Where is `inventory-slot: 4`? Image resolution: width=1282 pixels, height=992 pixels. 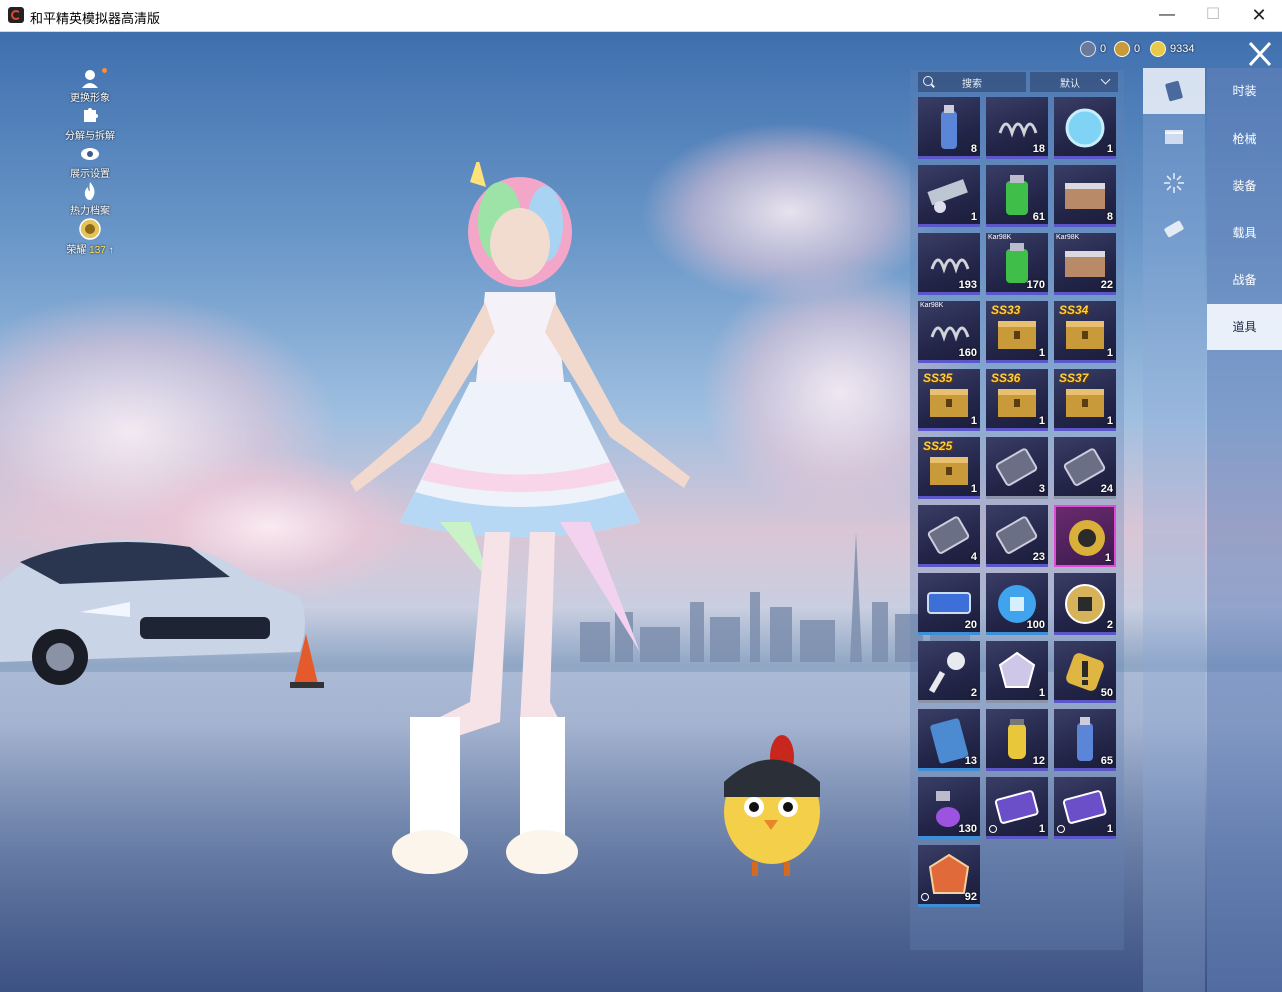
inventory-slot: 4 is located at coordinates (949, 536).